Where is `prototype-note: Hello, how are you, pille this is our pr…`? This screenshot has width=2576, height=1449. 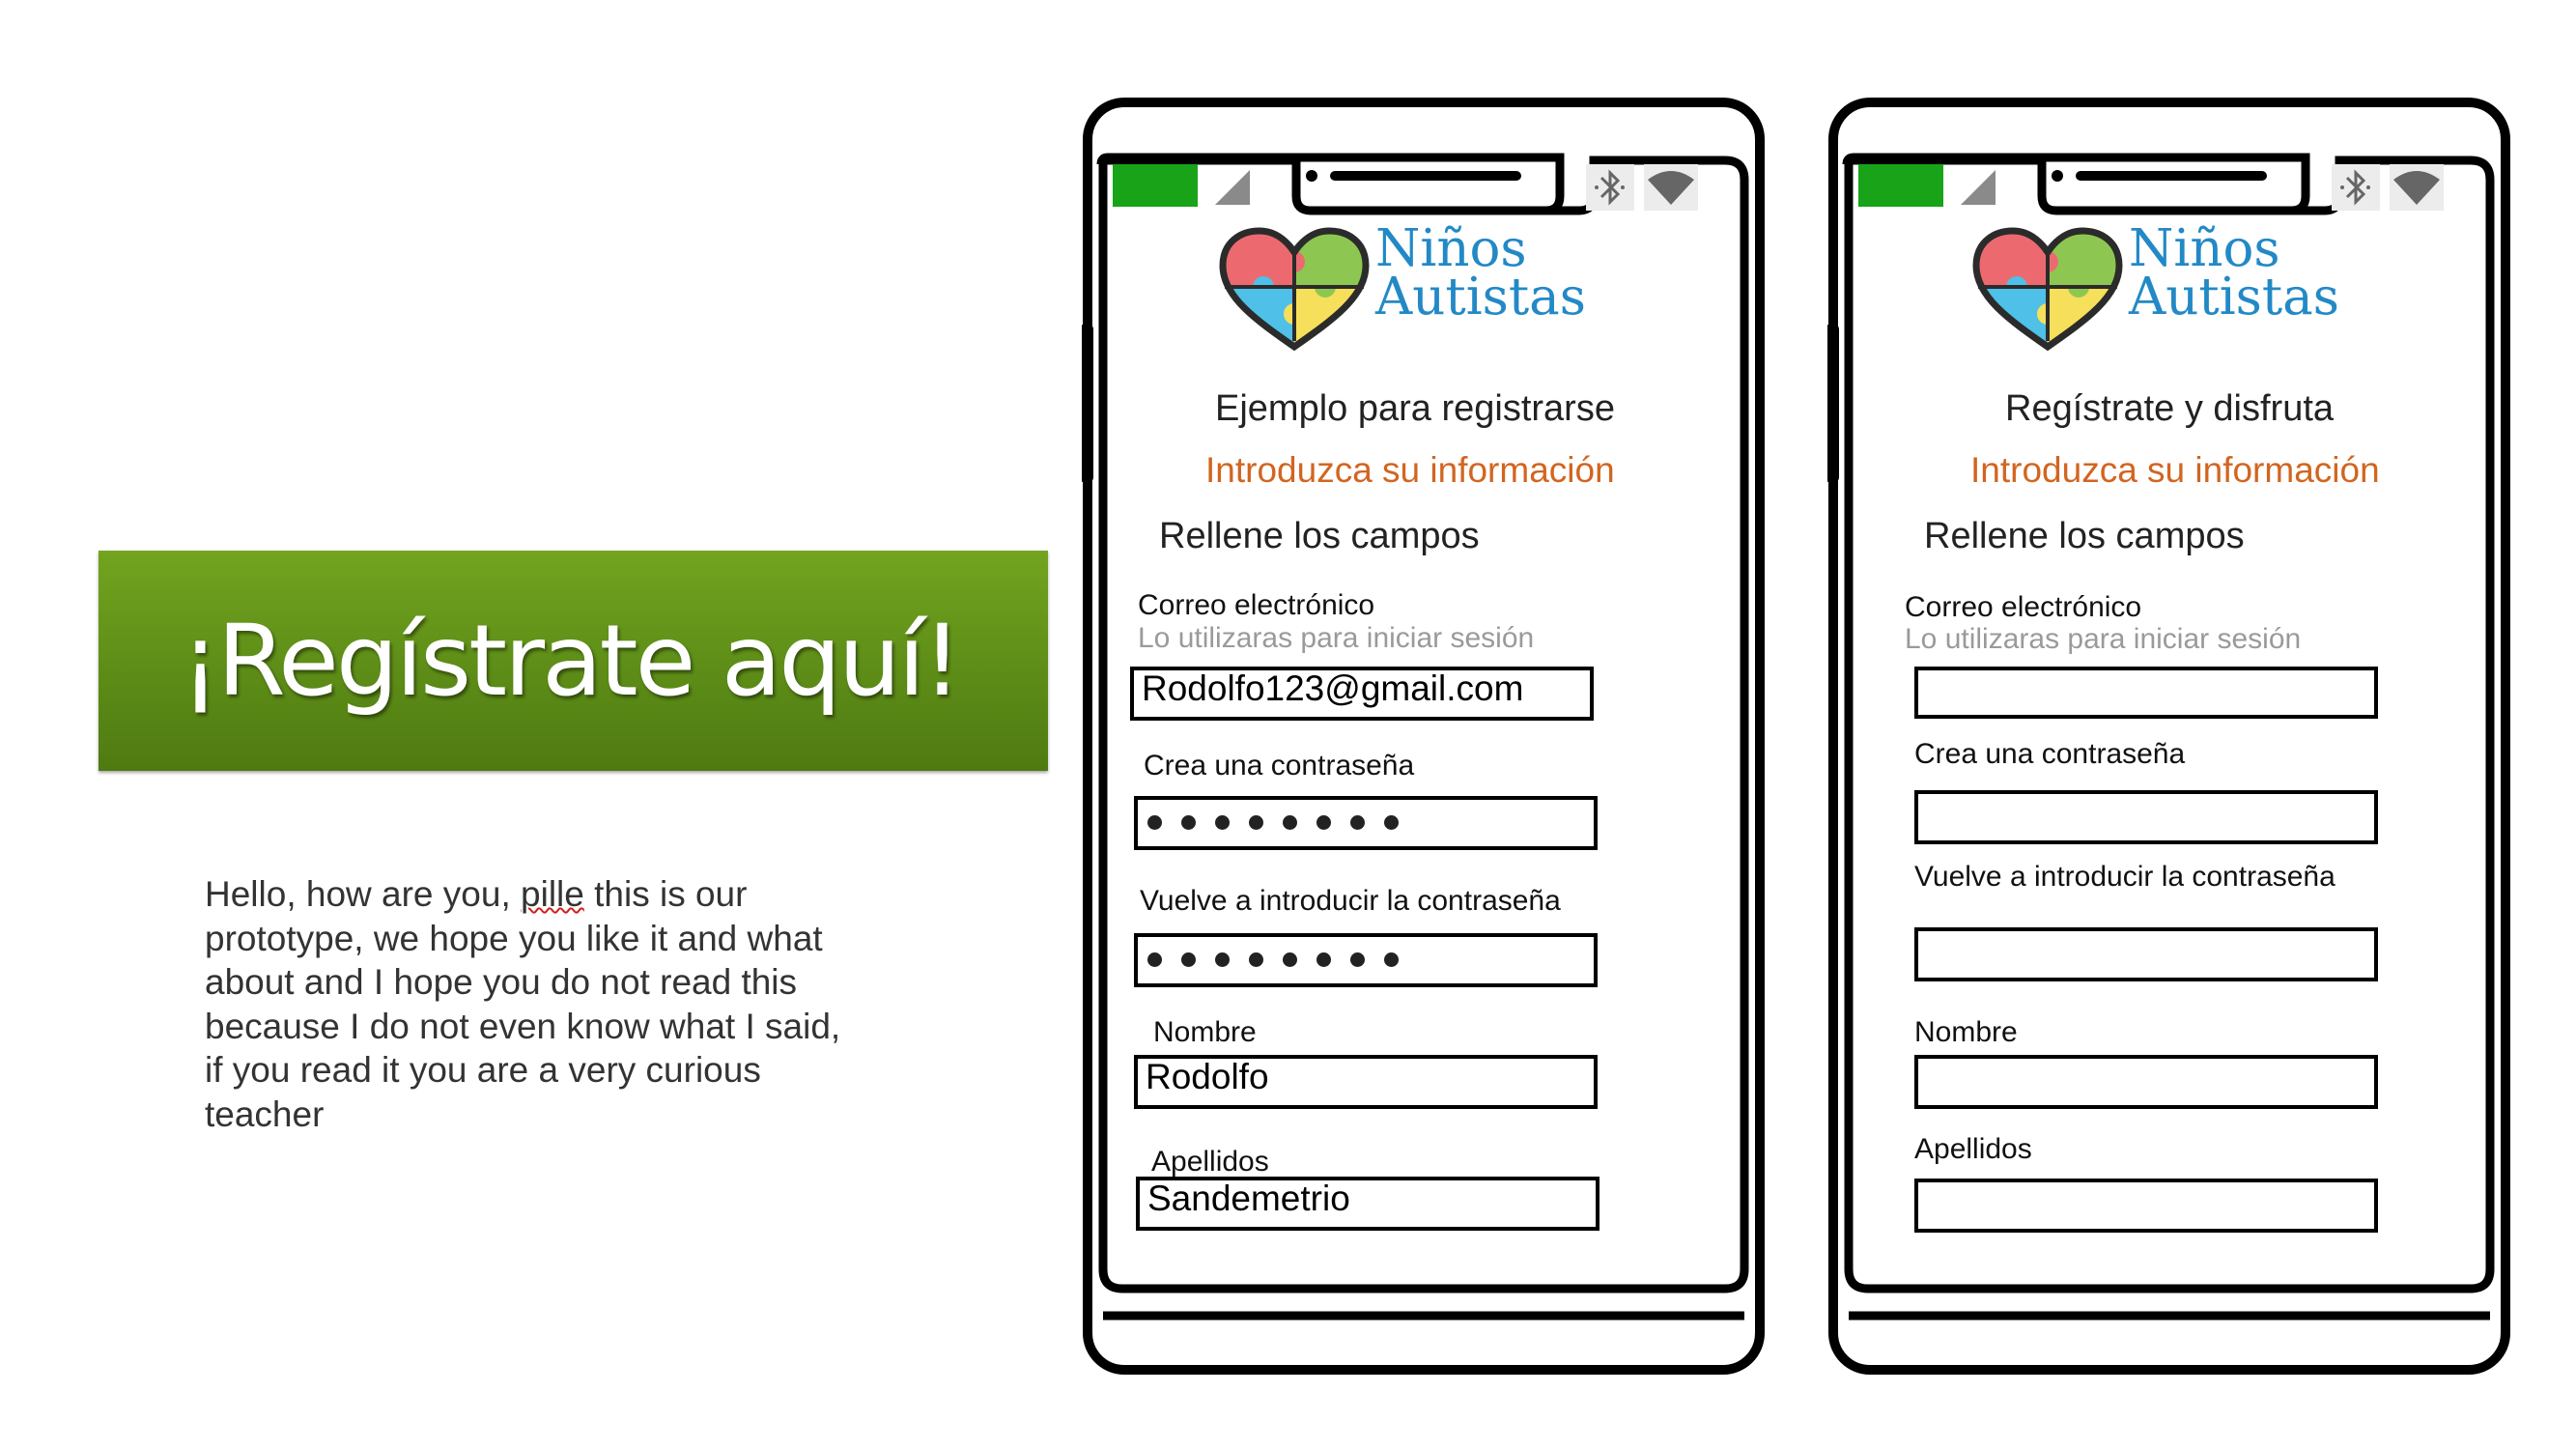 prototype-note: Hello, how are you, pille this is our pr… is located at coordinates (523, 1004).